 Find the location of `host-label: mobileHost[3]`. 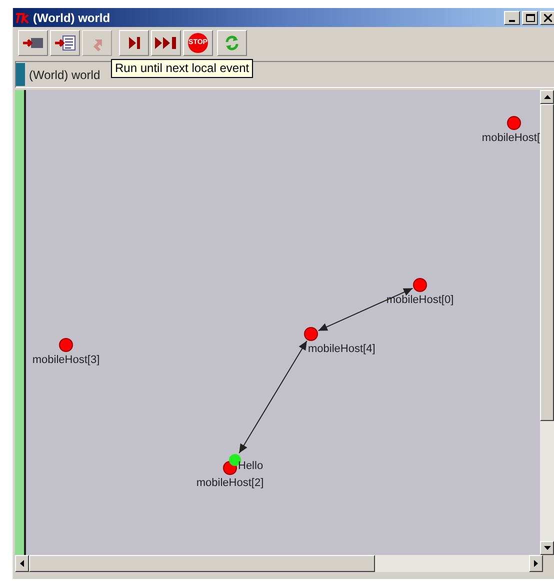

host-label: mobileHost[3] is located at coordinates (66, 360).